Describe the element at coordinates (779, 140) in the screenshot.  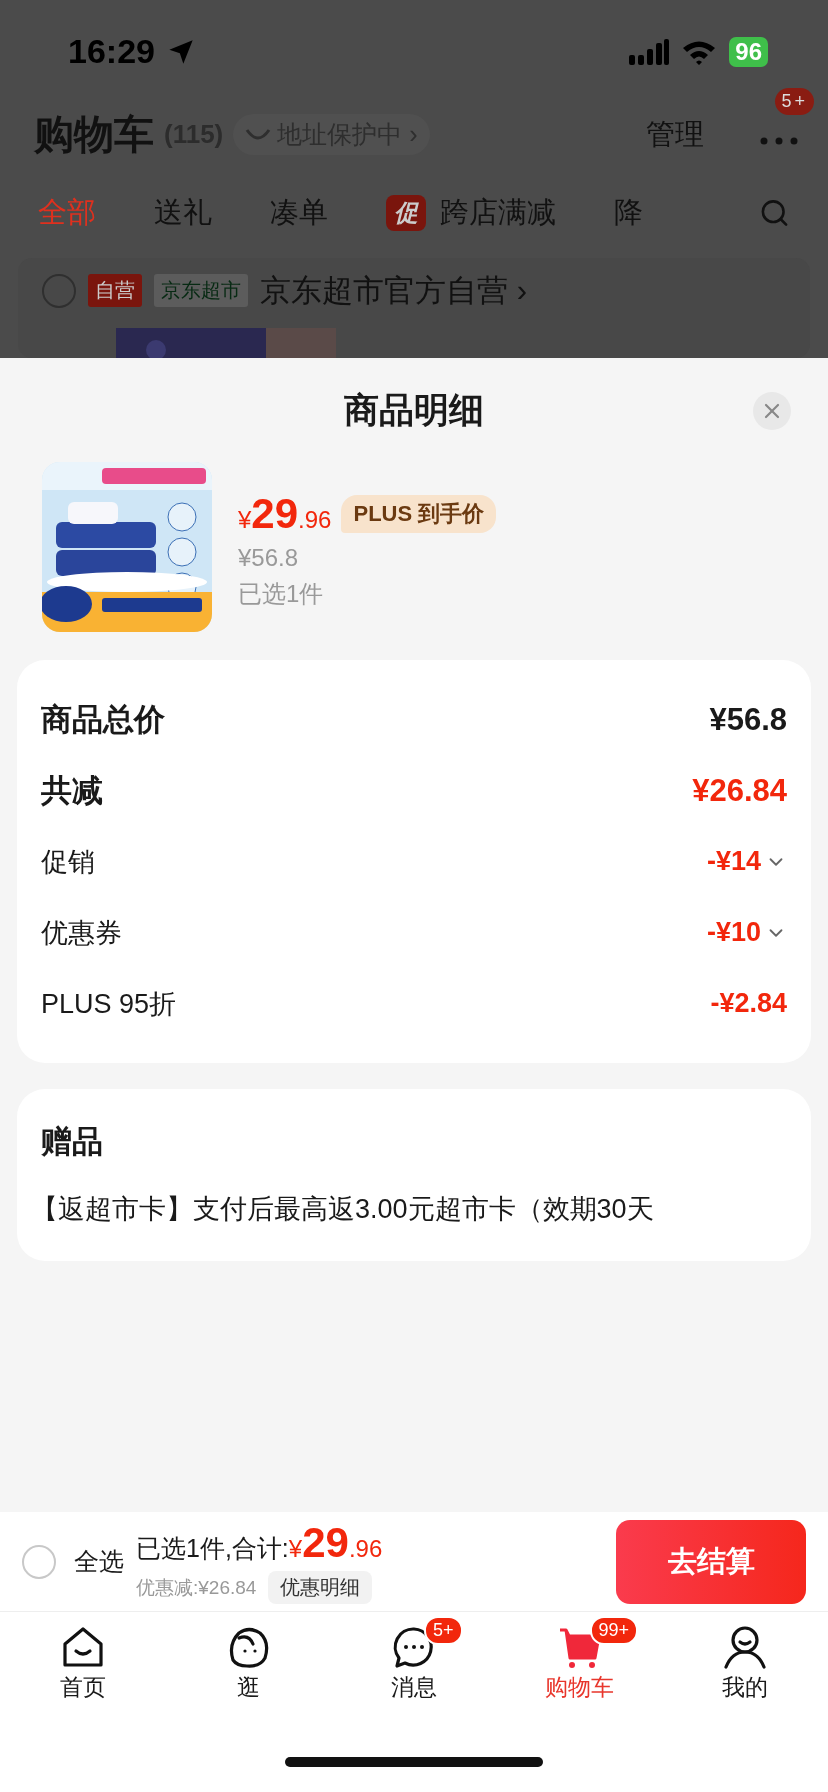
I see `more-icon` at that location.